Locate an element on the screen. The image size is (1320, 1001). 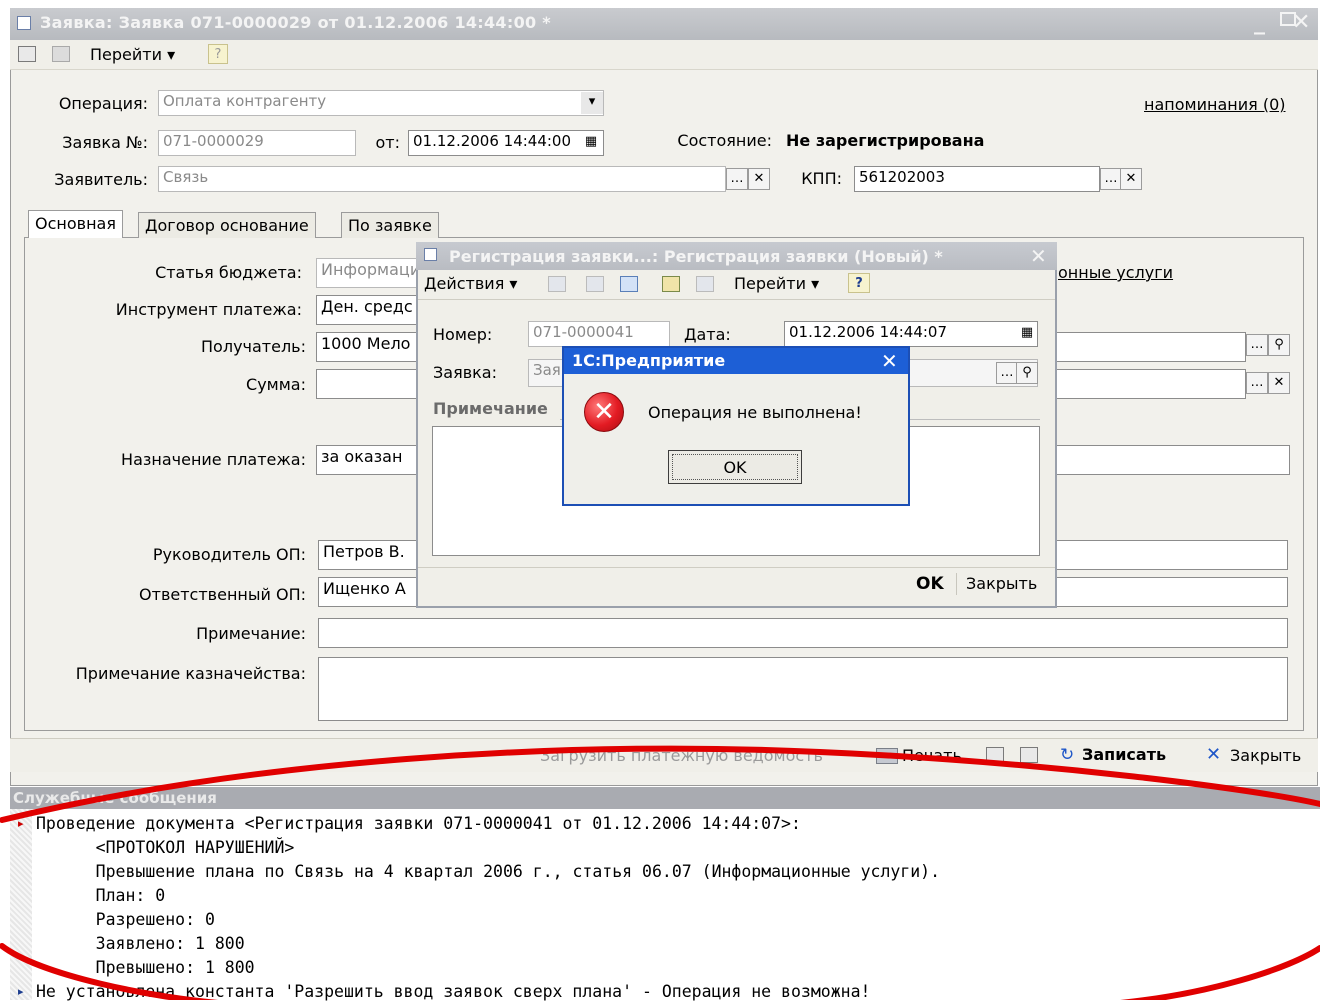
purpose-field: за оказан is located at coordinates (367, 460).